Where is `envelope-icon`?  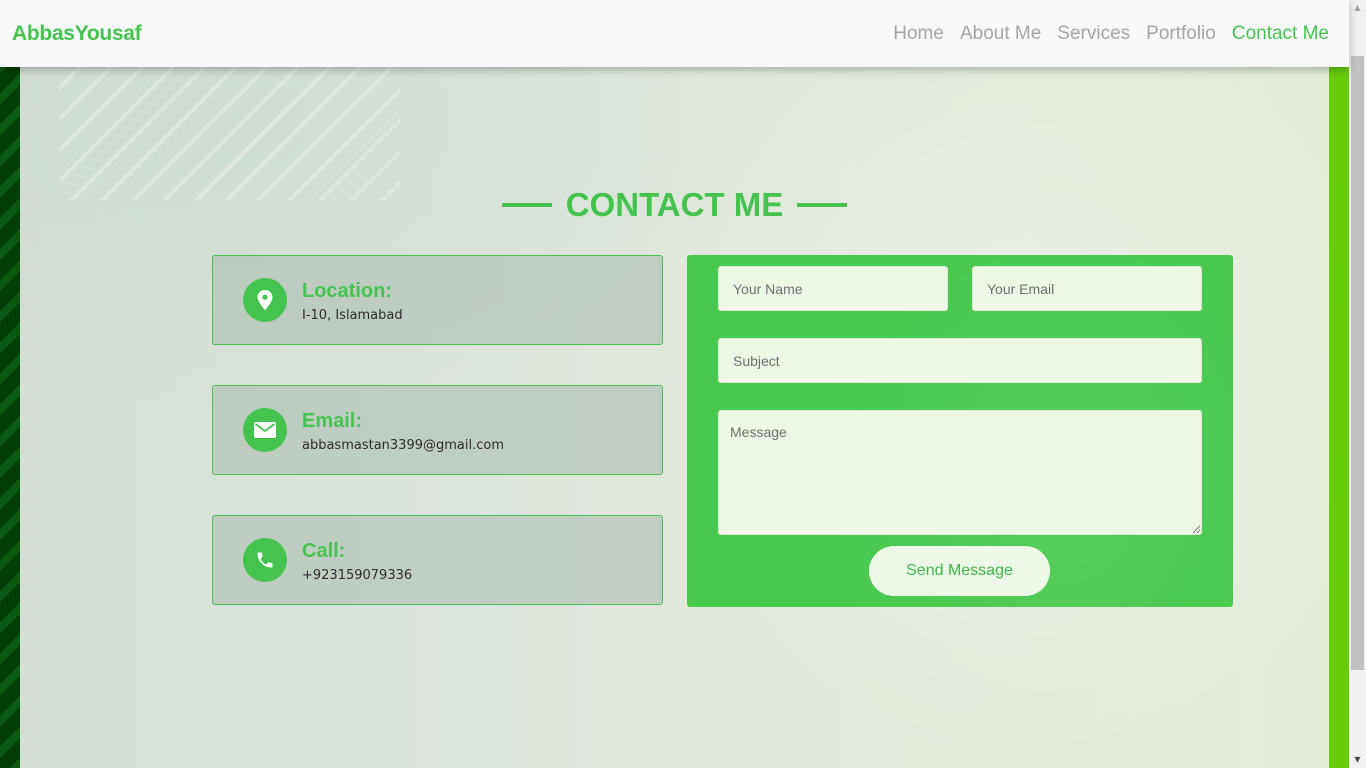 envelope-icon is located at coordinates (265, 430).